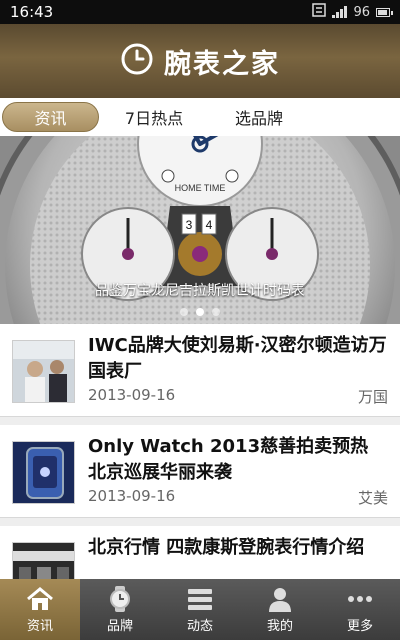  Describe the element at coordinates (372, 397) in the screenshot. I see `news-source: 万国` at that location.